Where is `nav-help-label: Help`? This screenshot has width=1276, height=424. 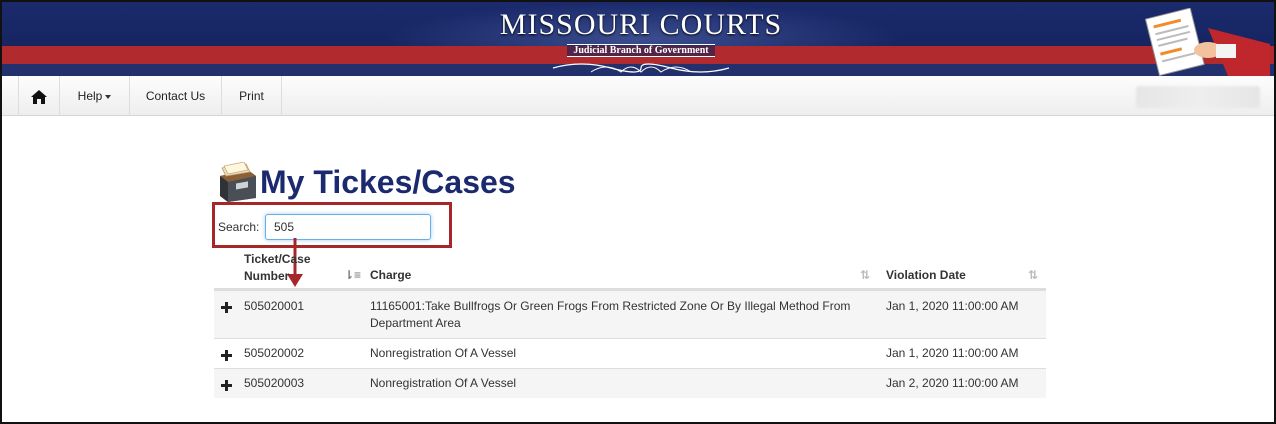
nav-help-label: Help is located at coordinates (90, 96).